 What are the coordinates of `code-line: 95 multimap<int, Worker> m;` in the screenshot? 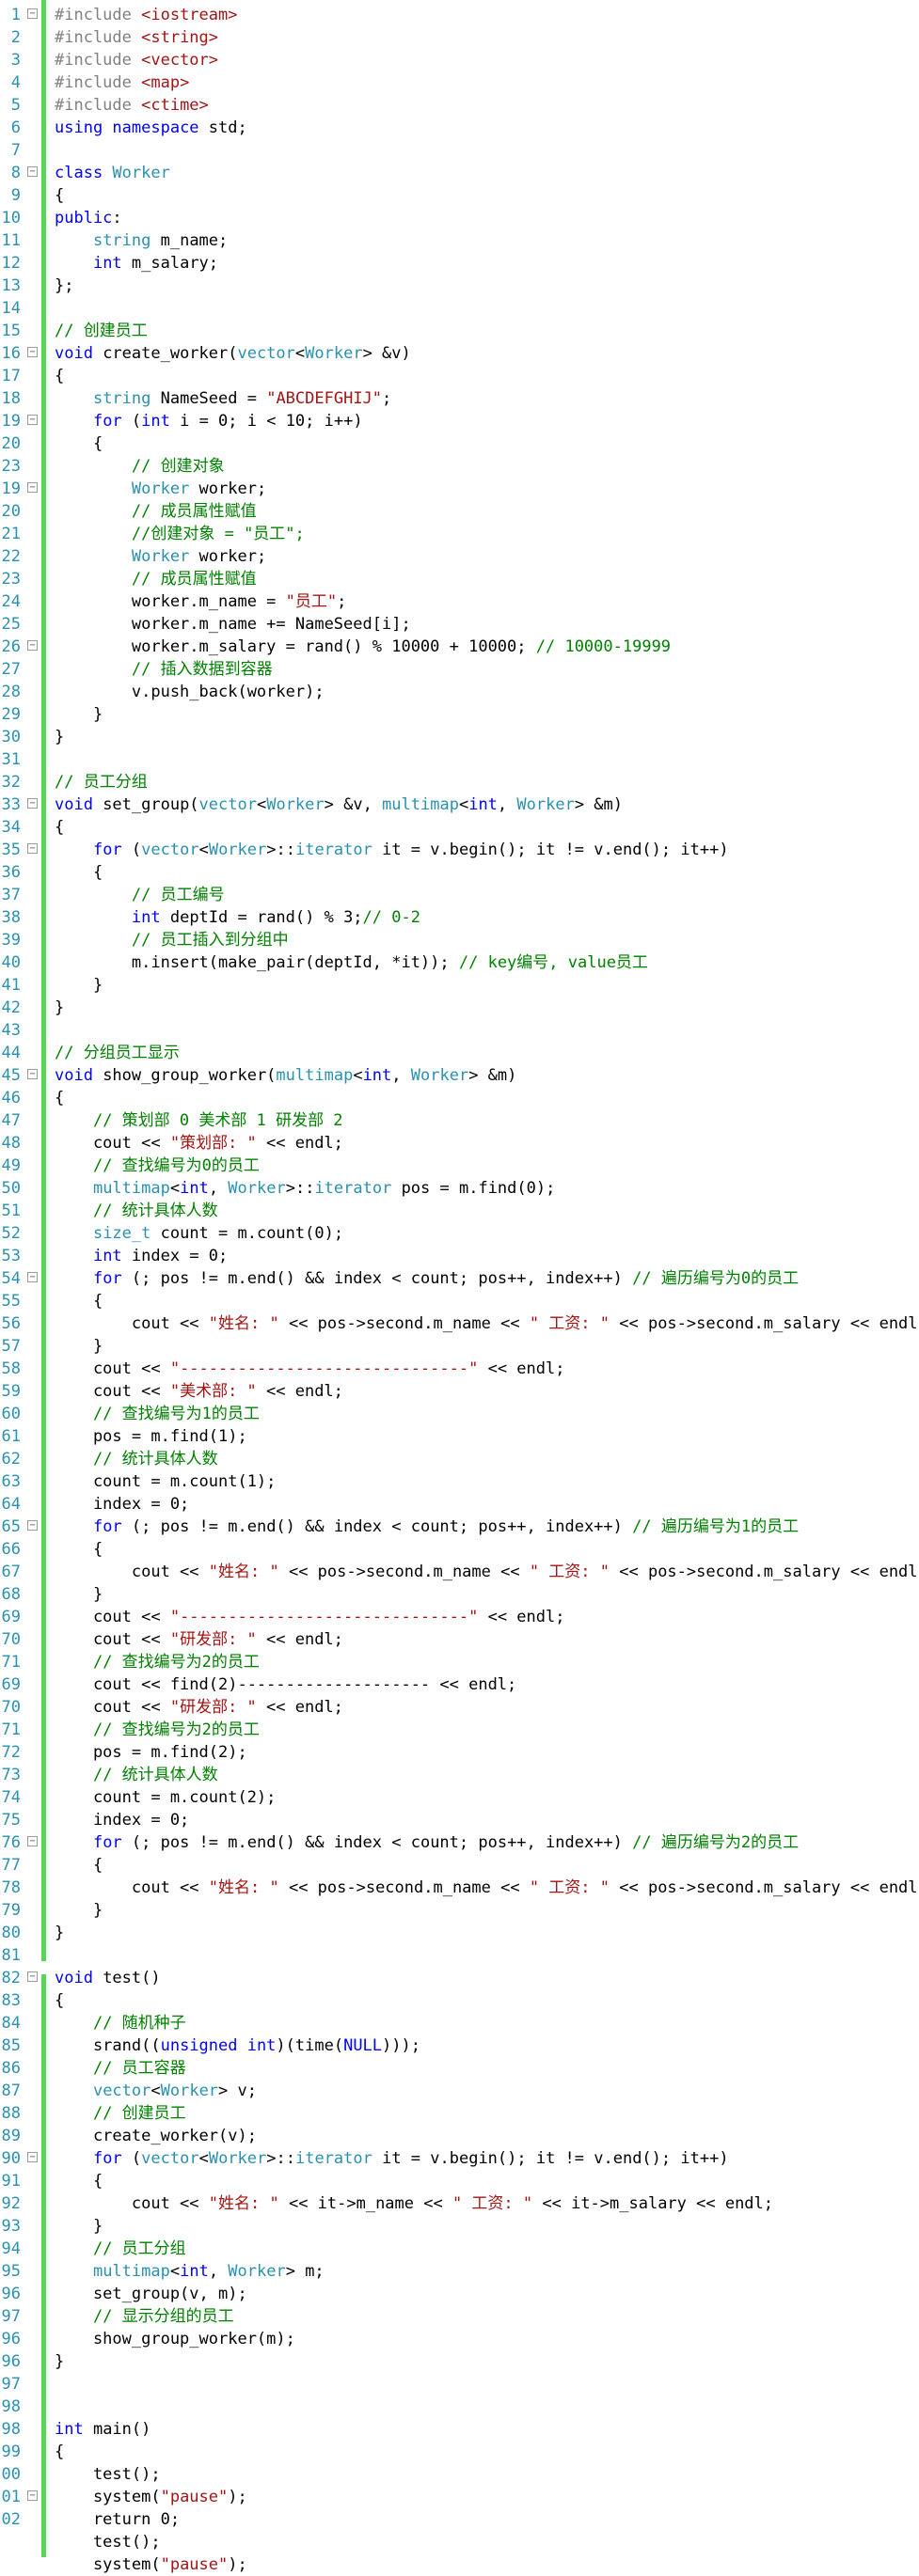 It's located at (459, 2272).